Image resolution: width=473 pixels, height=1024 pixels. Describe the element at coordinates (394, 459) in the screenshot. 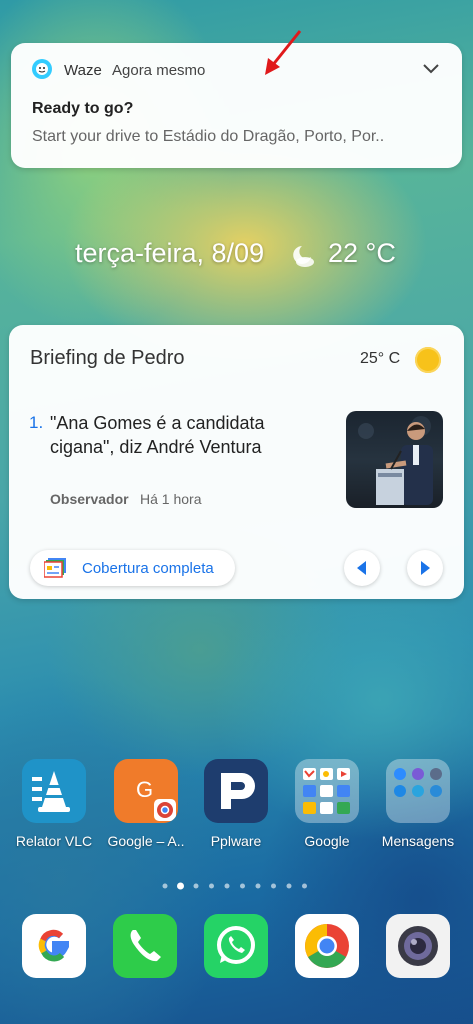

I see `news-thumbnail` at that location.